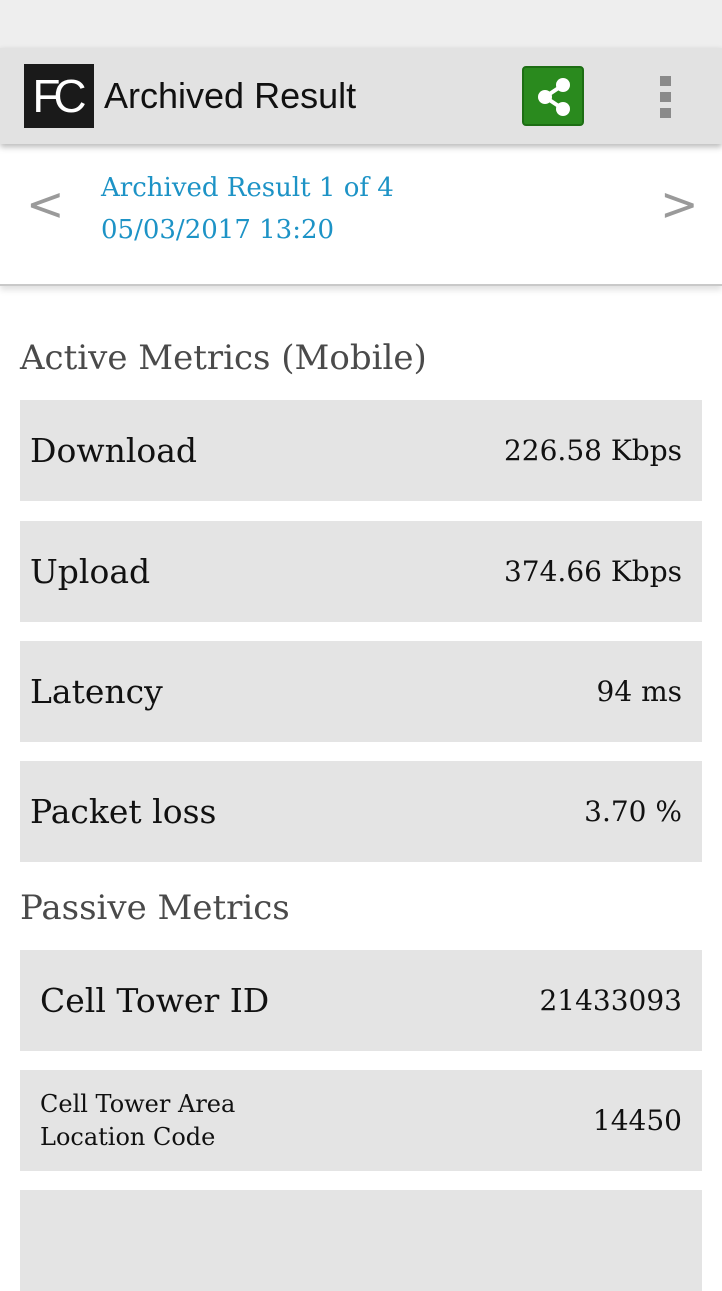 The height and width of the screenshot is (1291, 722). What do you see at coordinates (361, 811) in the screenshot?
I see `metric-row-packet-loss: Packet loss 3.70 %` at bounding box center [361, 811].